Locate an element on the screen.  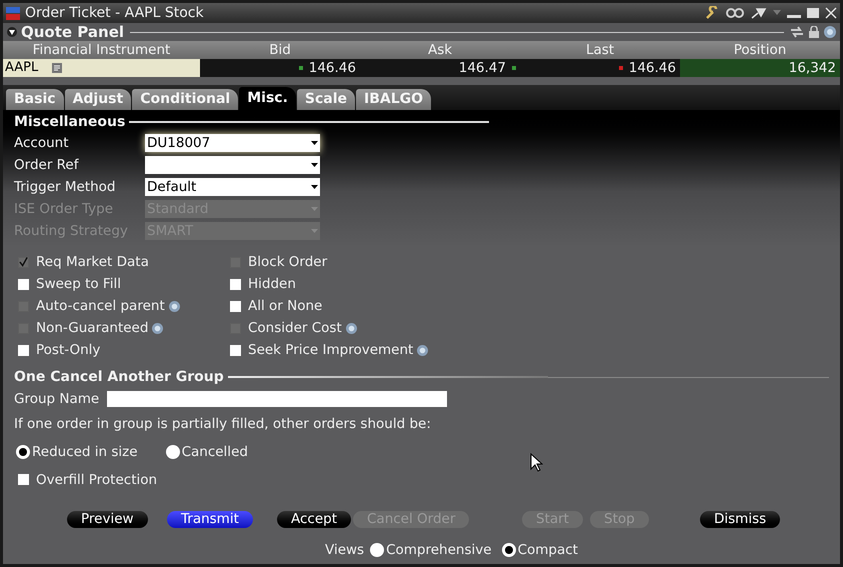
checkbox-label: Consider Cost is located at coordinates (295, 328).